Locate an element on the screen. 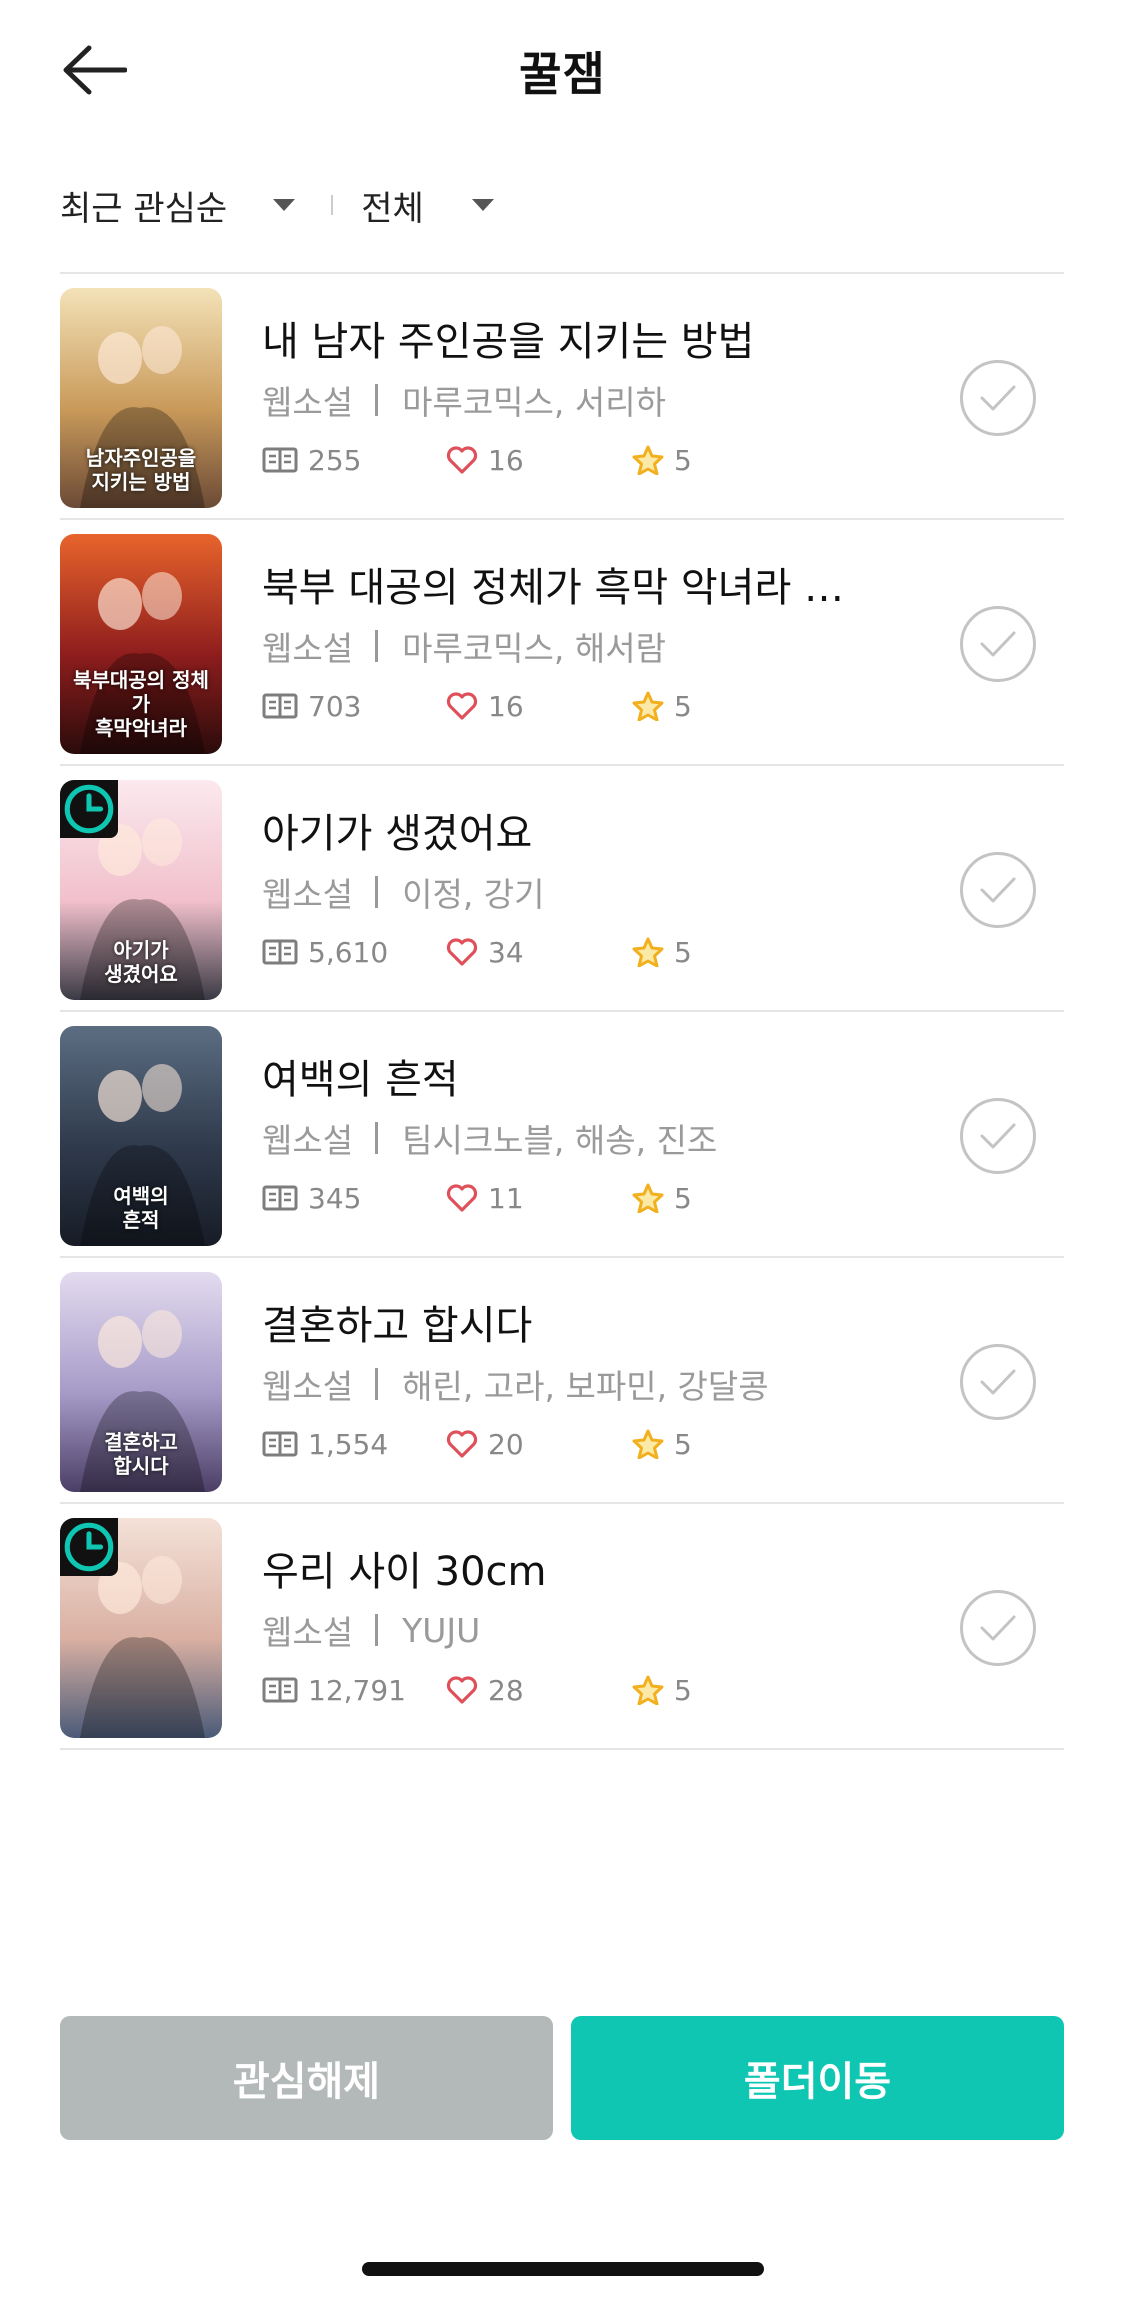  item-authors: 이정, 강기 is located at coordinates (473, 894).